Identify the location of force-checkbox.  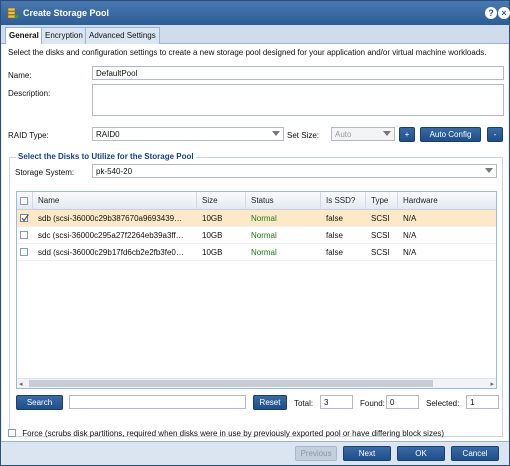
(12, 432).